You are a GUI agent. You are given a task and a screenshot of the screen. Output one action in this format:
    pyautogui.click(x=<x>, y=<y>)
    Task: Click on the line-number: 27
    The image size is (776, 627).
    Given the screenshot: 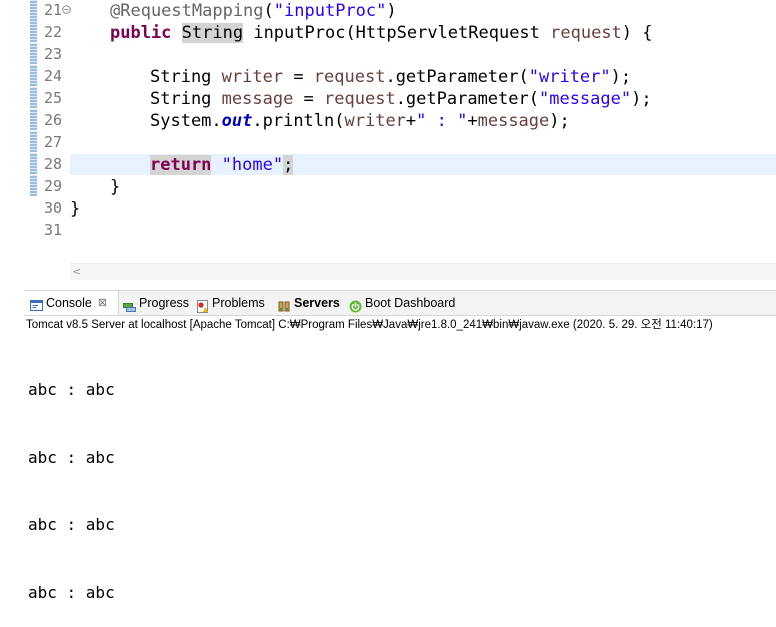 What is the action you would take?
    pyautogui.click(x=52, y=142)
    